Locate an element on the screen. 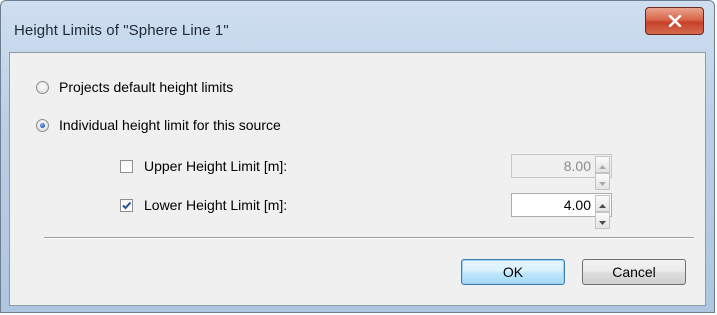  close-button is located at coordinates (674, 21).